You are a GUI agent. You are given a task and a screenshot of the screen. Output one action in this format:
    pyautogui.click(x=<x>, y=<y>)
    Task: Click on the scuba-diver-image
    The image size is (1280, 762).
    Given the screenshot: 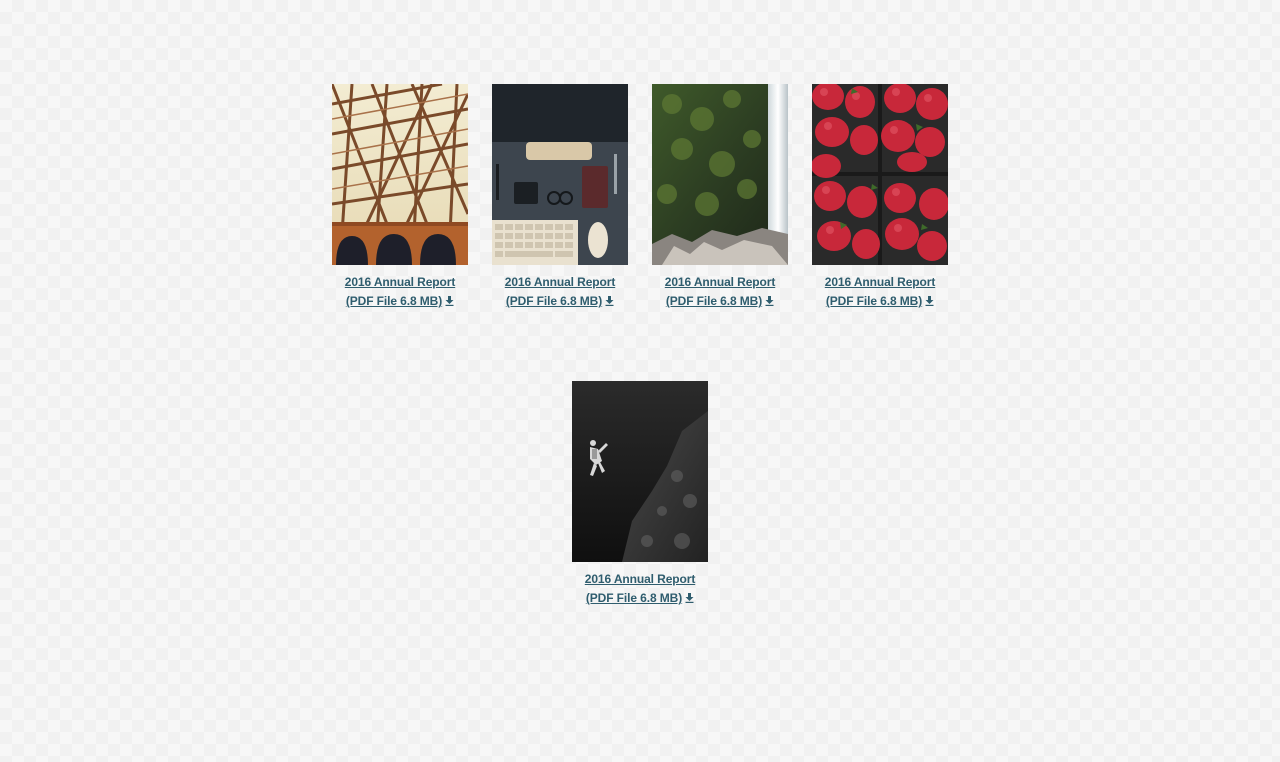 What is the action you would take?
    pyautogui.click(x=640, y=471)
    